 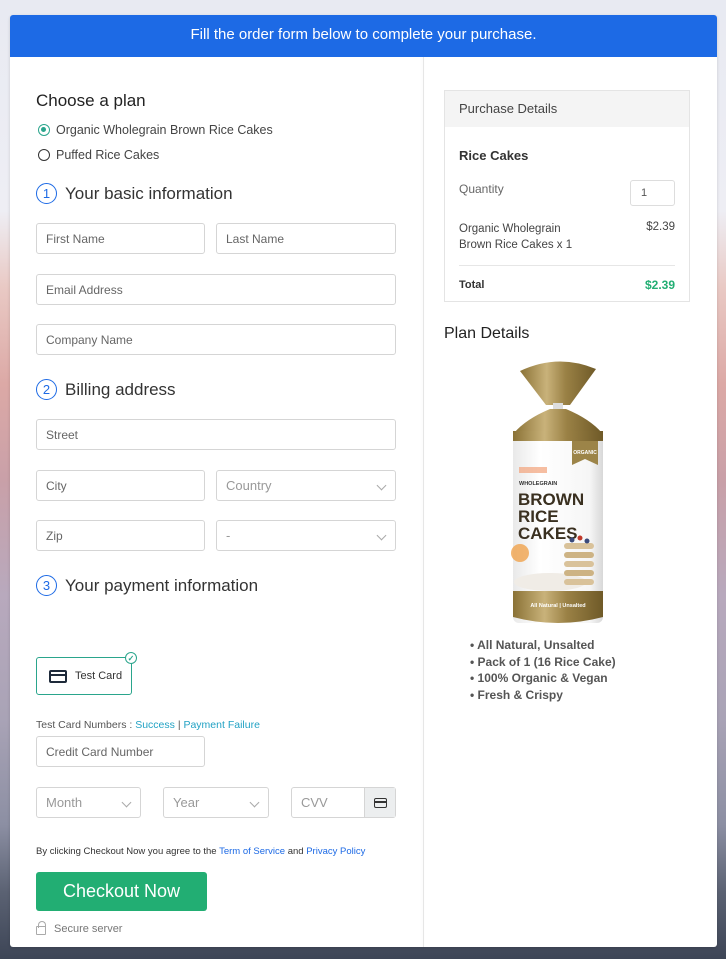 What do you see at coordinates (558, 436) in the screenshot?
I see `package-band` at bounding box center [558, 436].